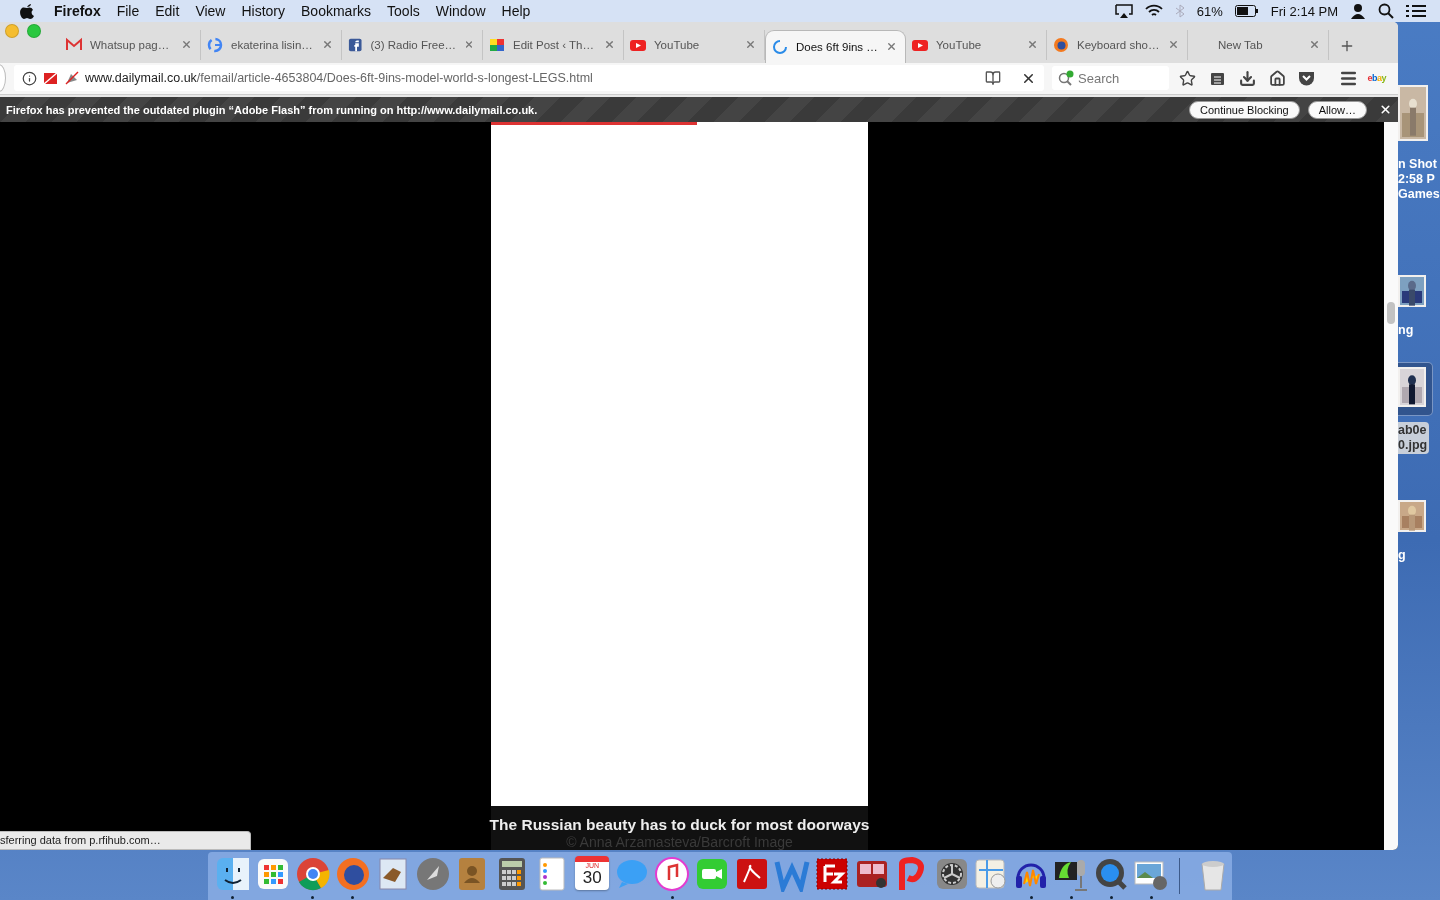  I want to click on menu-item: Bookmarks, so click(336, 11).